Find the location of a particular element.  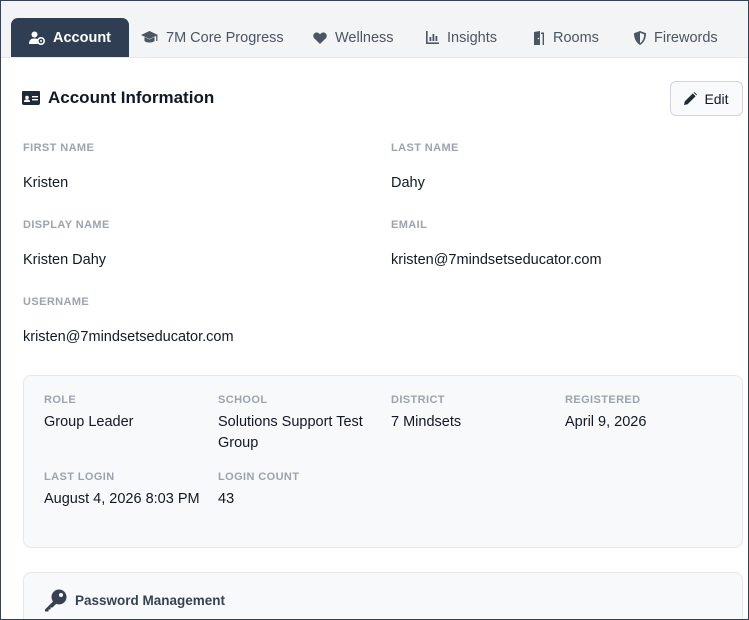

pencil-icon is located at coordinates (691, 98).